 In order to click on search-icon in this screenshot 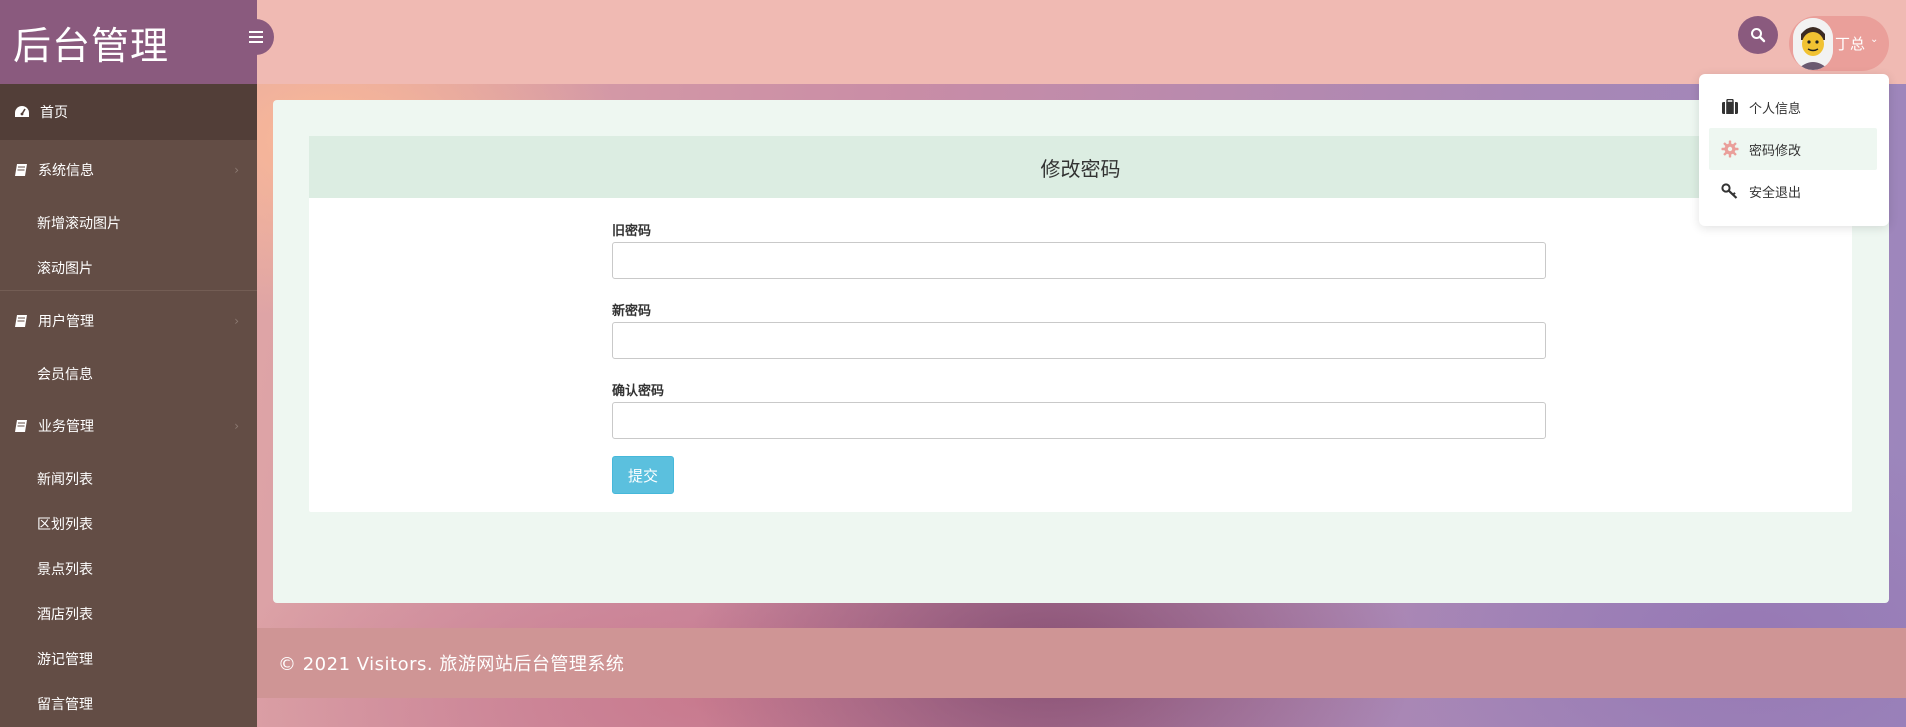, I will do `click(1758, 35)`.